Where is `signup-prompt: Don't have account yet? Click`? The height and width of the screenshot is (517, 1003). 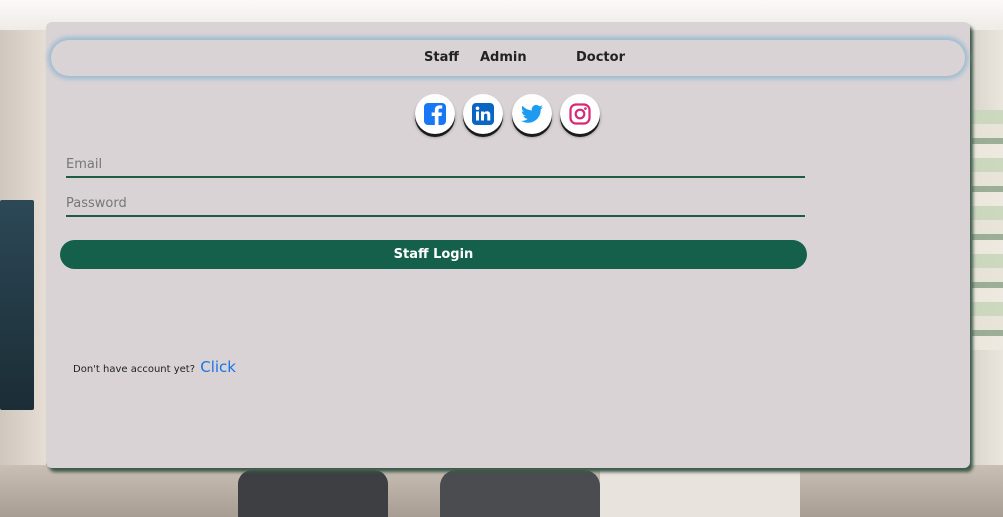 signup-prompt: Don't have account yet? Click is located at coordinates (154, 367).